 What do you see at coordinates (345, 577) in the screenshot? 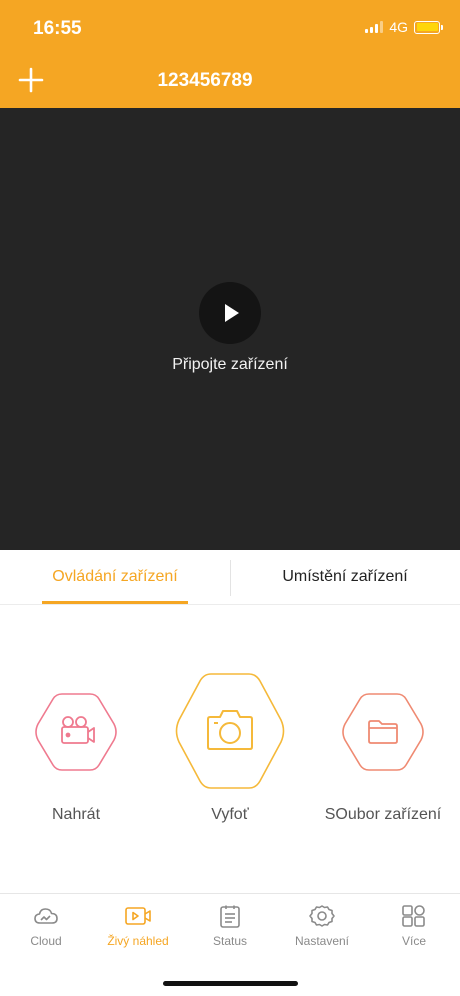
I see `tab-device-location: Umístění zařízení` at bounding box center [345, 577].